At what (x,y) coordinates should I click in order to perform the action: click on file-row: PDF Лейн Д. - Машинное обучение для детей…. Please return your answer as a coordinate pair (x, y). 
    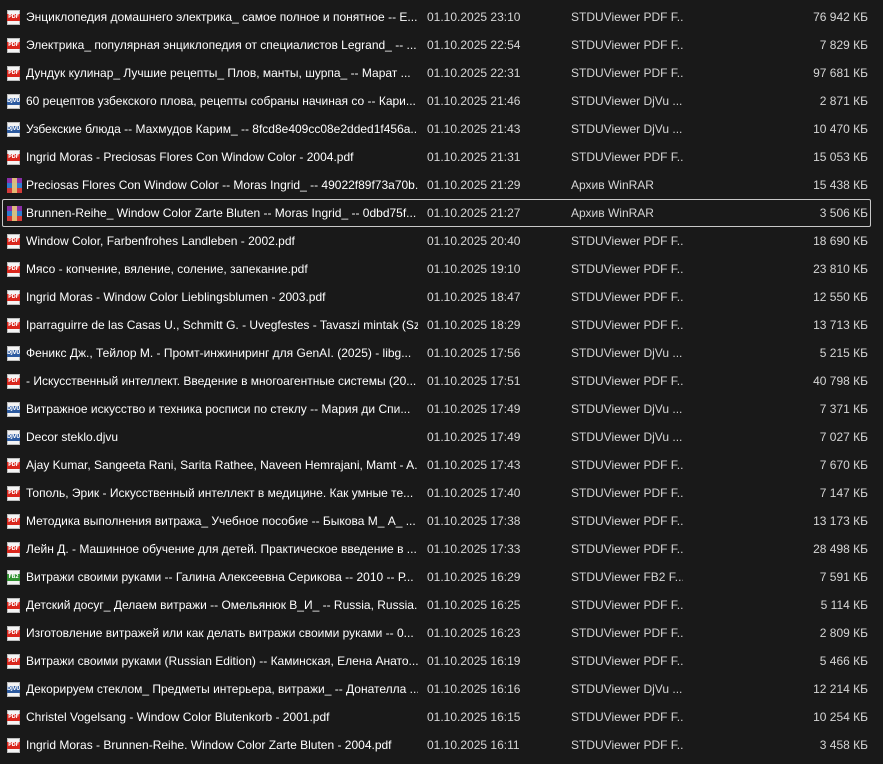
    Looking at the image, I should click on (436, 549).